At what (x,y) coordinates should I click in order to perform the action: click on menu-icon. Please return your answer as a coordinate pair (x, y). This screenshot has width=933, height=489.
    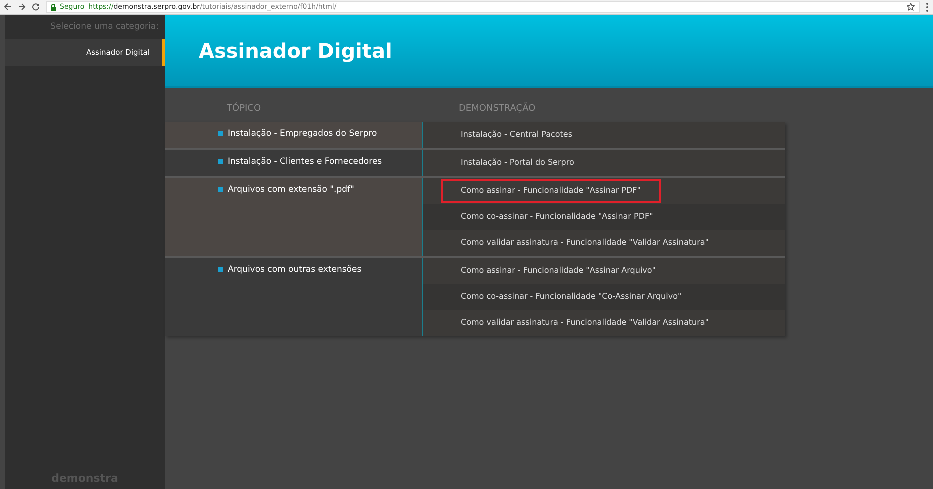
    Looking at the image, I should click on (927, 7).